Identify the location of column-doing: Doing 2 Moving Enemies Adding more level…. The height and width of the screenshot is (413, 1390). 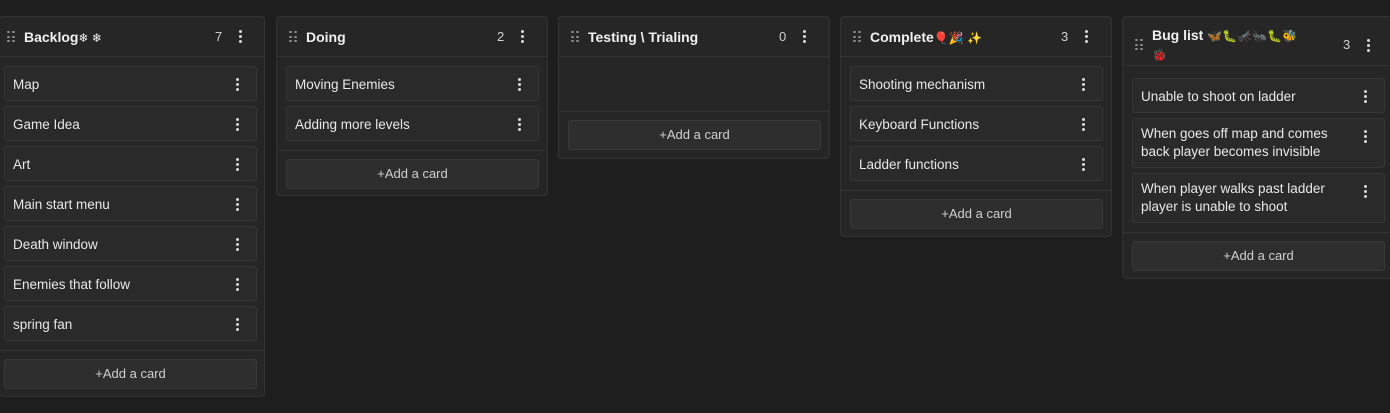
(412, 106).